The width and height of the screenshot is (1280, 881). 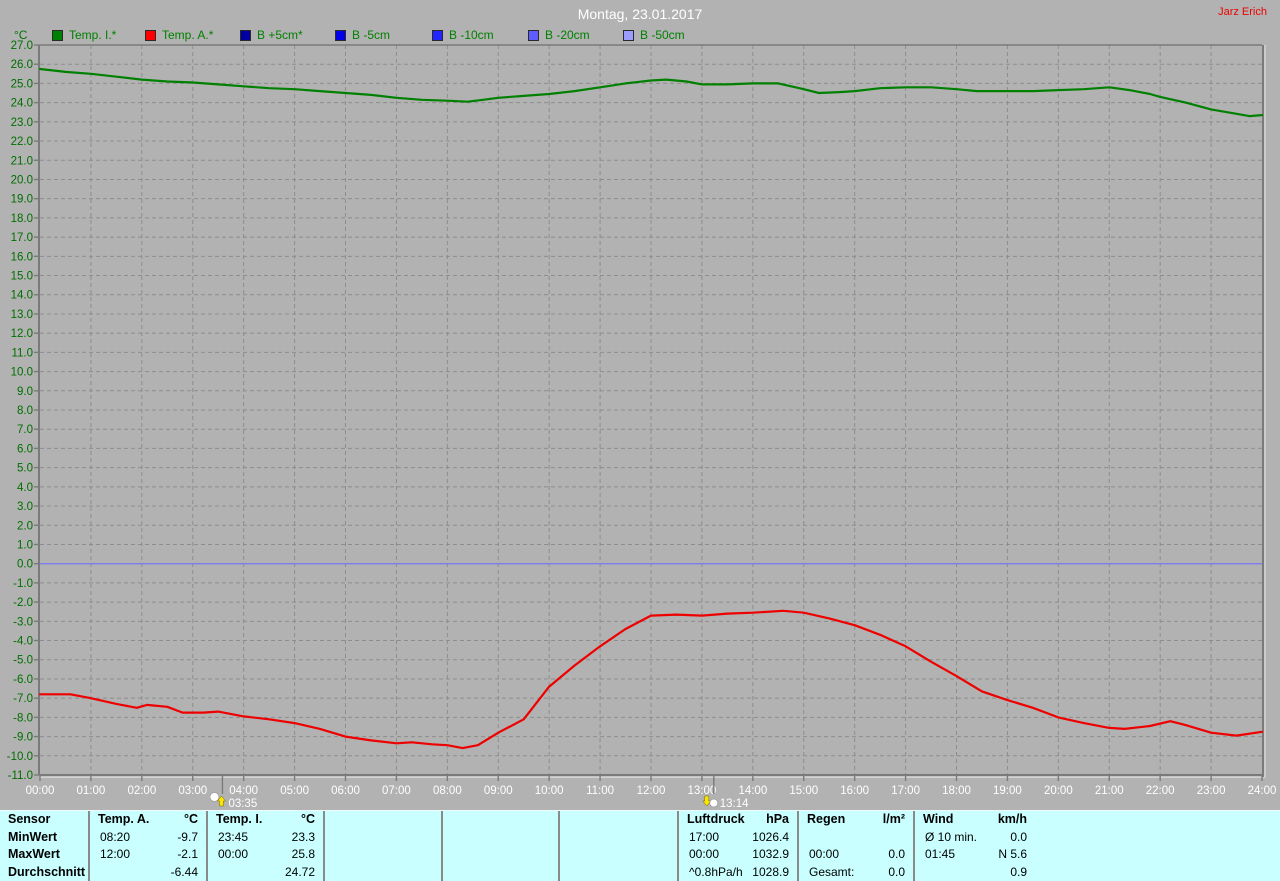 I want to click on y-tick-label: 17.0, so click(x=22, y=238).